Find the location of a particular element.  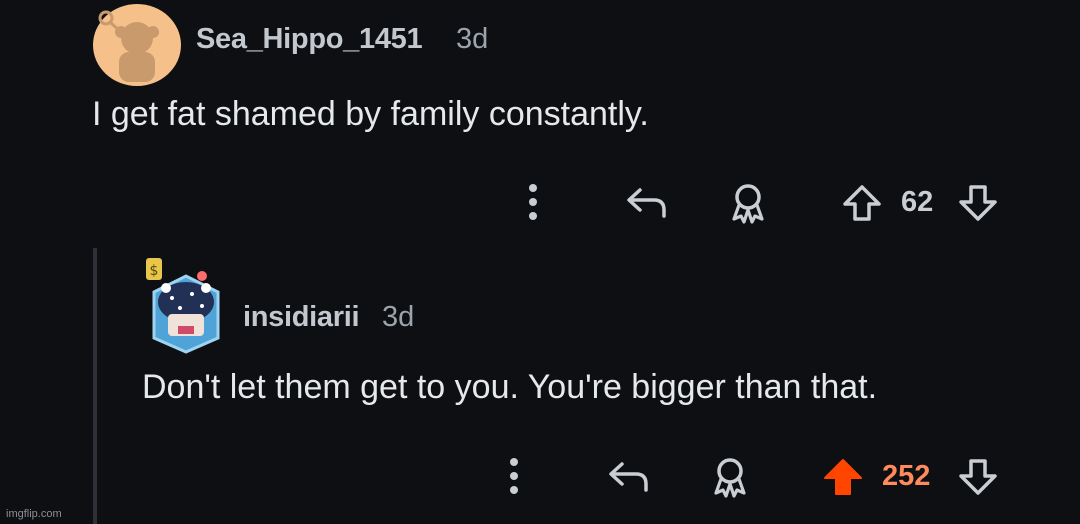

username: Sea_Hippo_1451 is located at coordinates (309, 39).